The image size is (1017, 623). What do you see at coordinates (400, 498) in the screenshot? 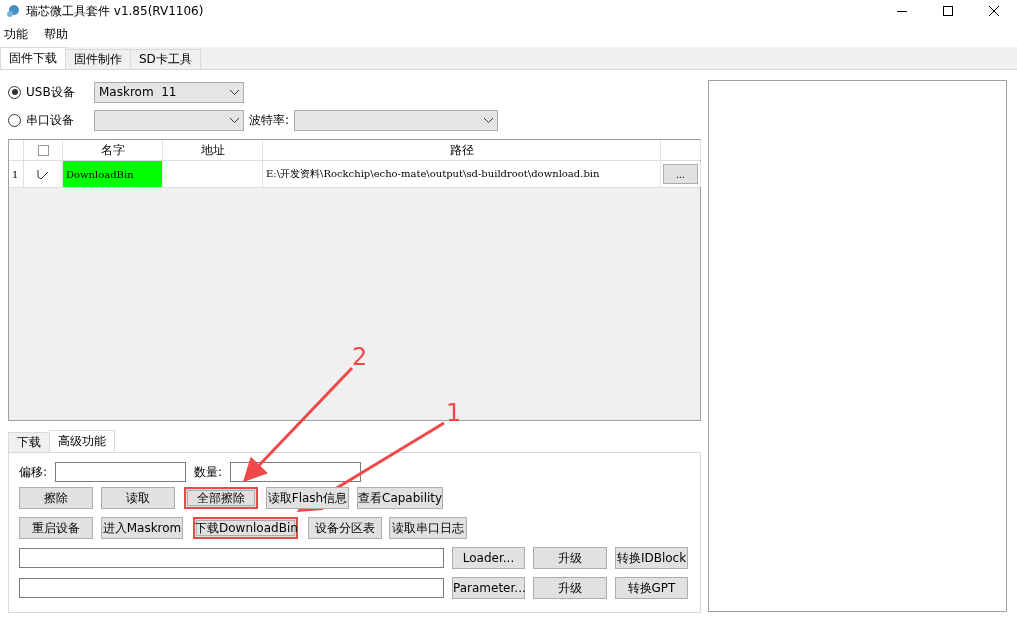
I see `action-button: 查看Capability` at bounding box center [400, 498].